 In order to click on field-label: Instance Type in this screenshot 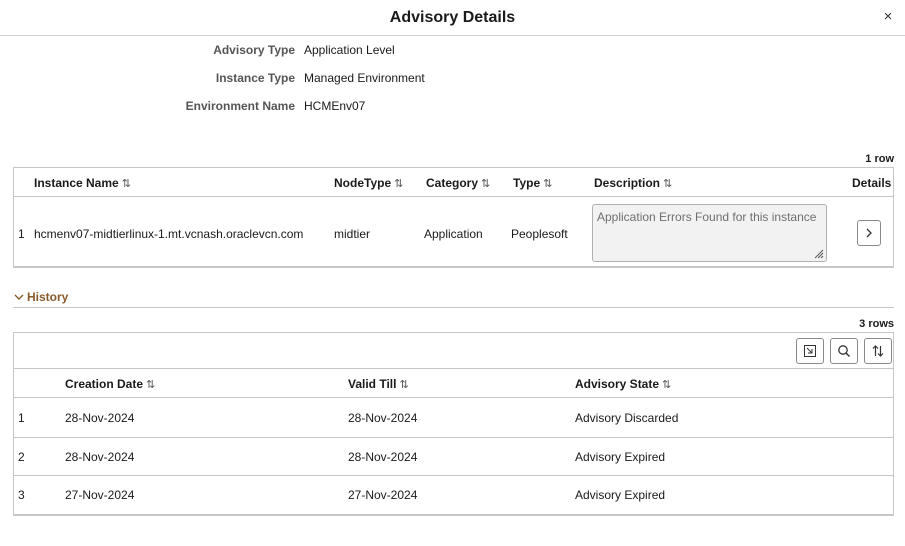, I will do `click(255, 78)`.